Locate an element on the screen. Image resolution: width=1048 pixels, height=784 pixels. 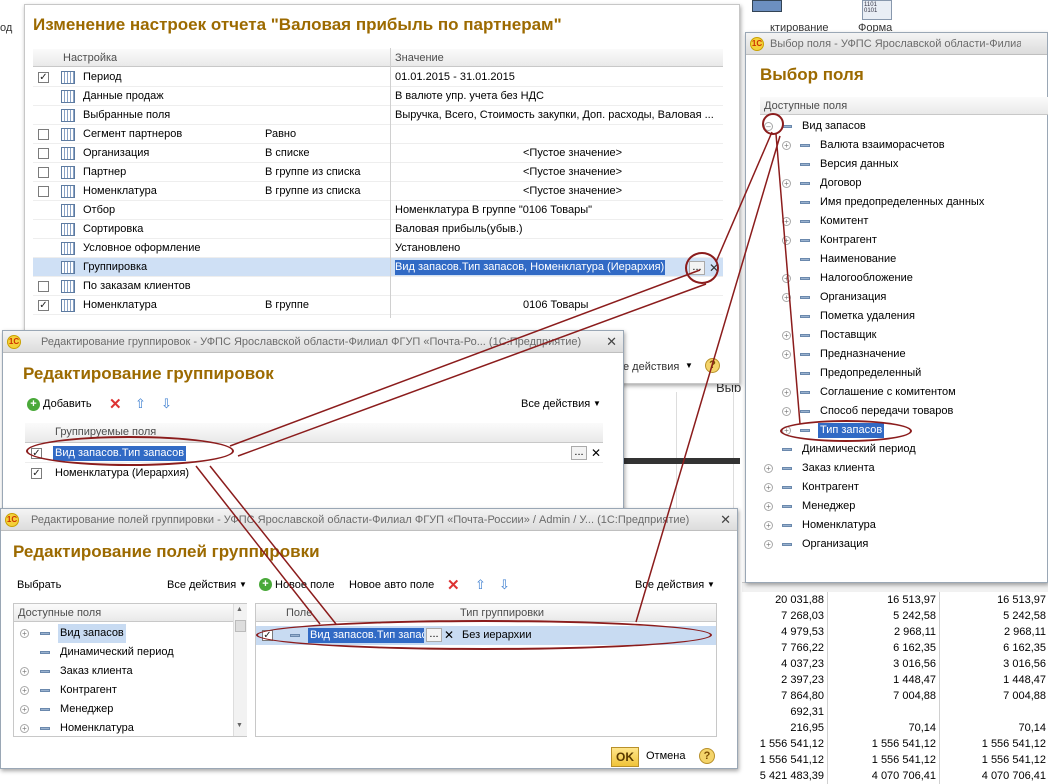
tree-label: Вид запасов is located at coordinates (834, 126).